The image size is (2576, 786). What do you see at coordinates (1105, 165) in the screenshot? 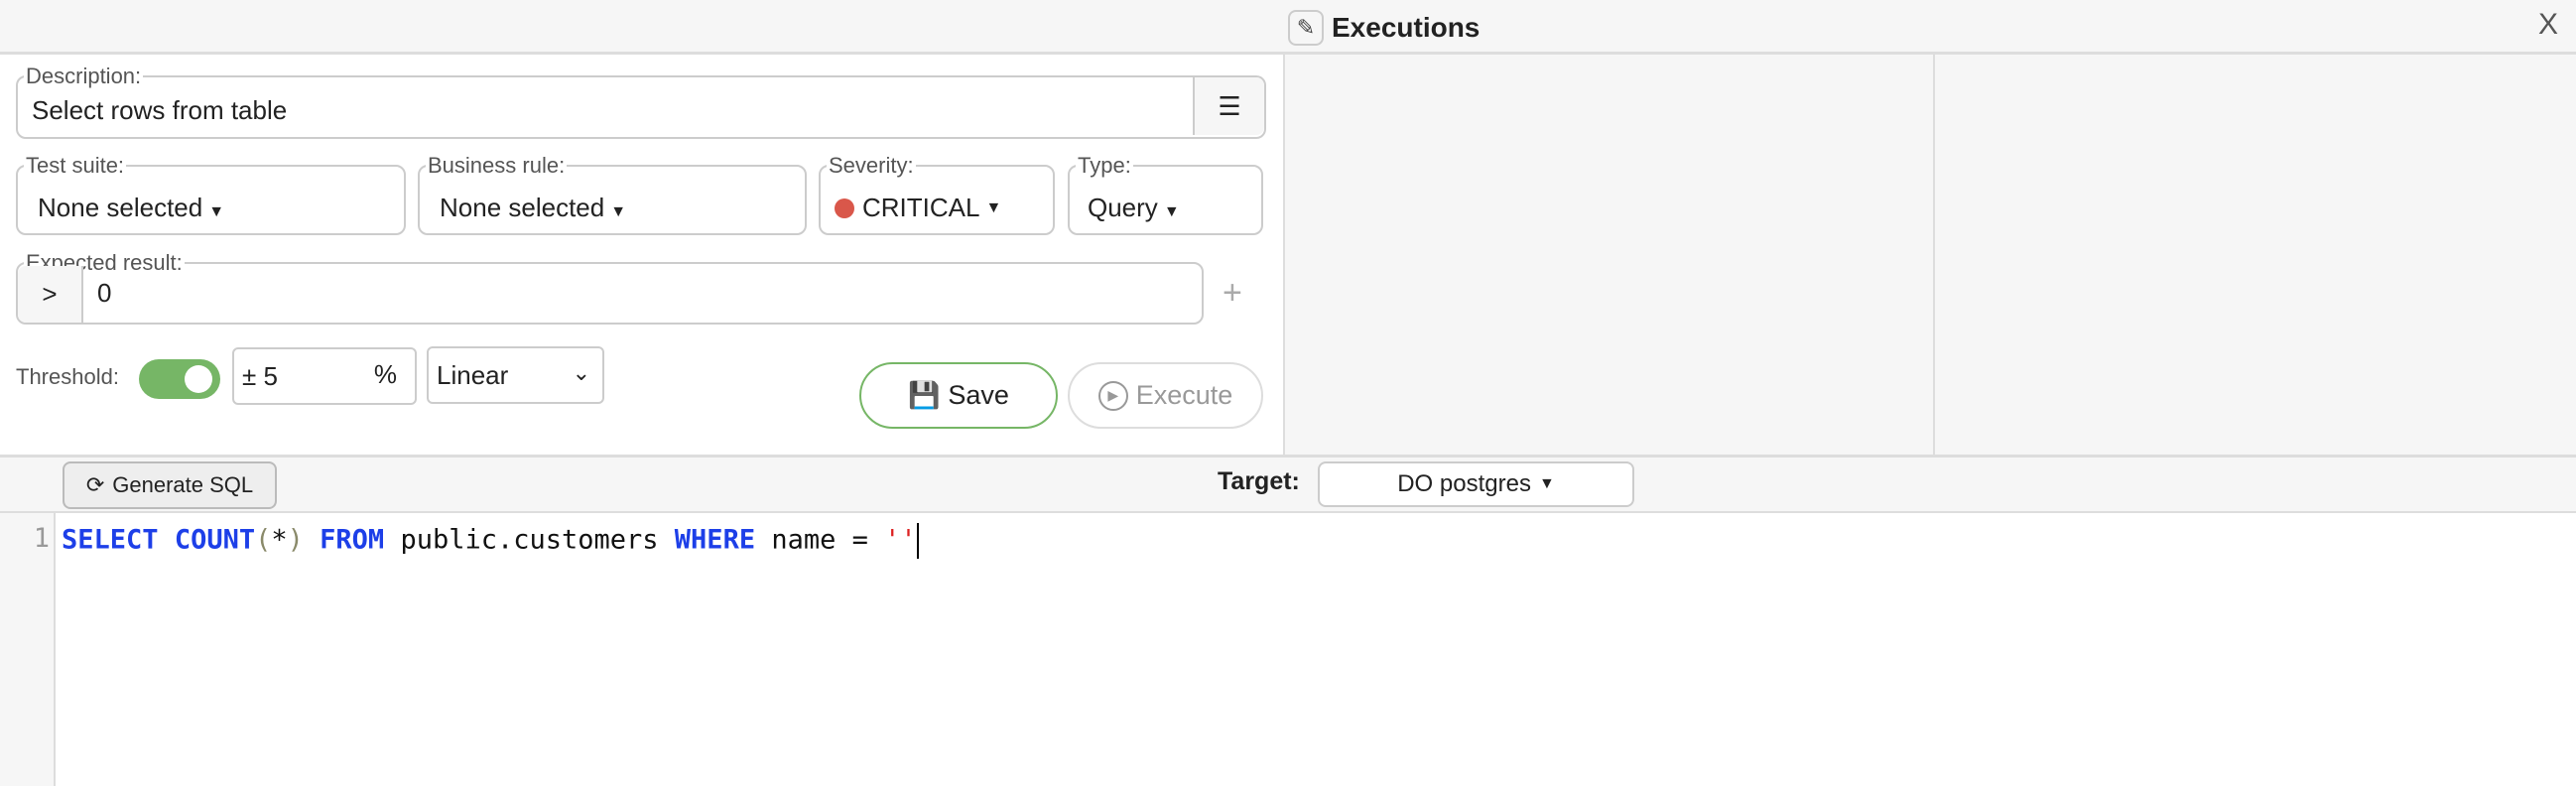
I see `type-label: Type:` at bounding box center [1105, 165].